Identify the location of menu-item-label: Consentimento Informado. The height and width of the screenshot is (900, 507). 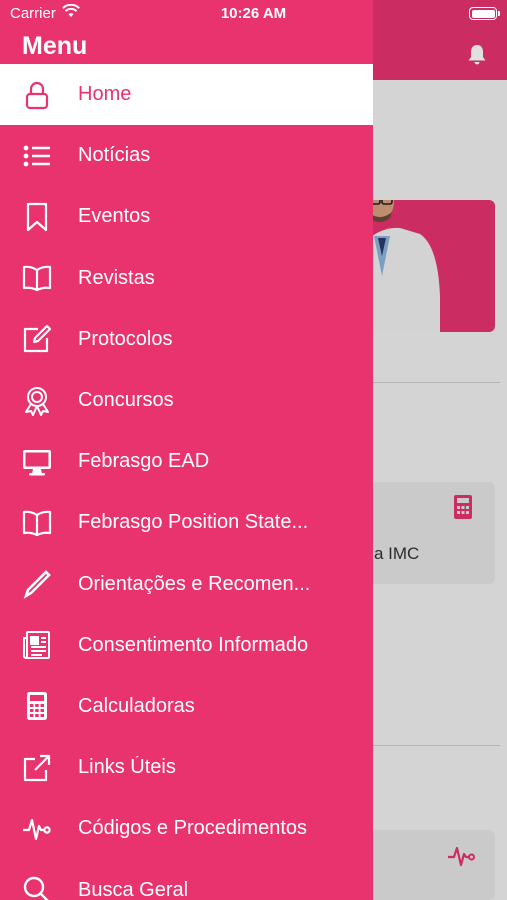
(193, 644).